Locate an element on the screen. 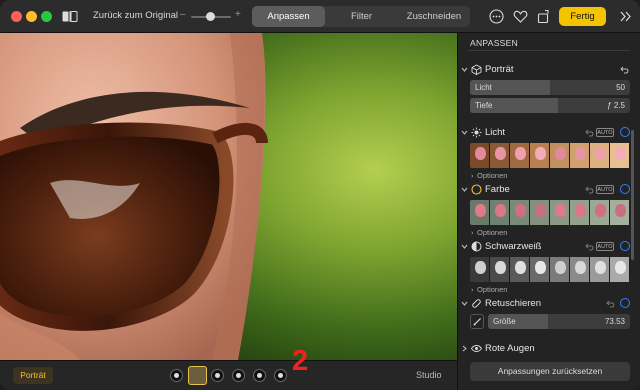  fullscreen-button is located at coordinates (46, 16).